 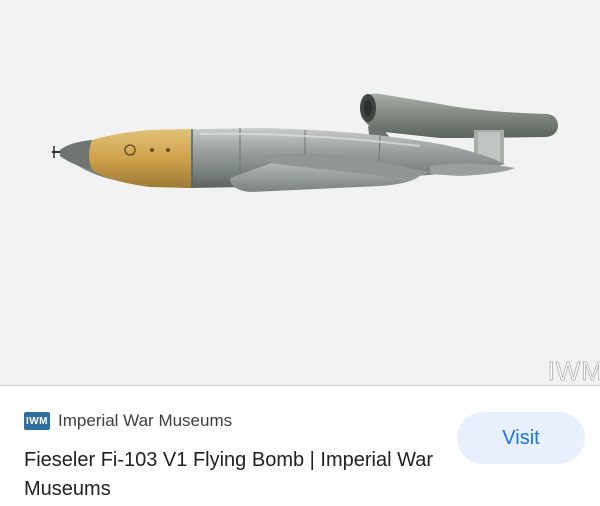 What do you see at coordinates (521, 438) in the screenshot?
I see `visit-button: Visit` at bounding box center [521, 438].